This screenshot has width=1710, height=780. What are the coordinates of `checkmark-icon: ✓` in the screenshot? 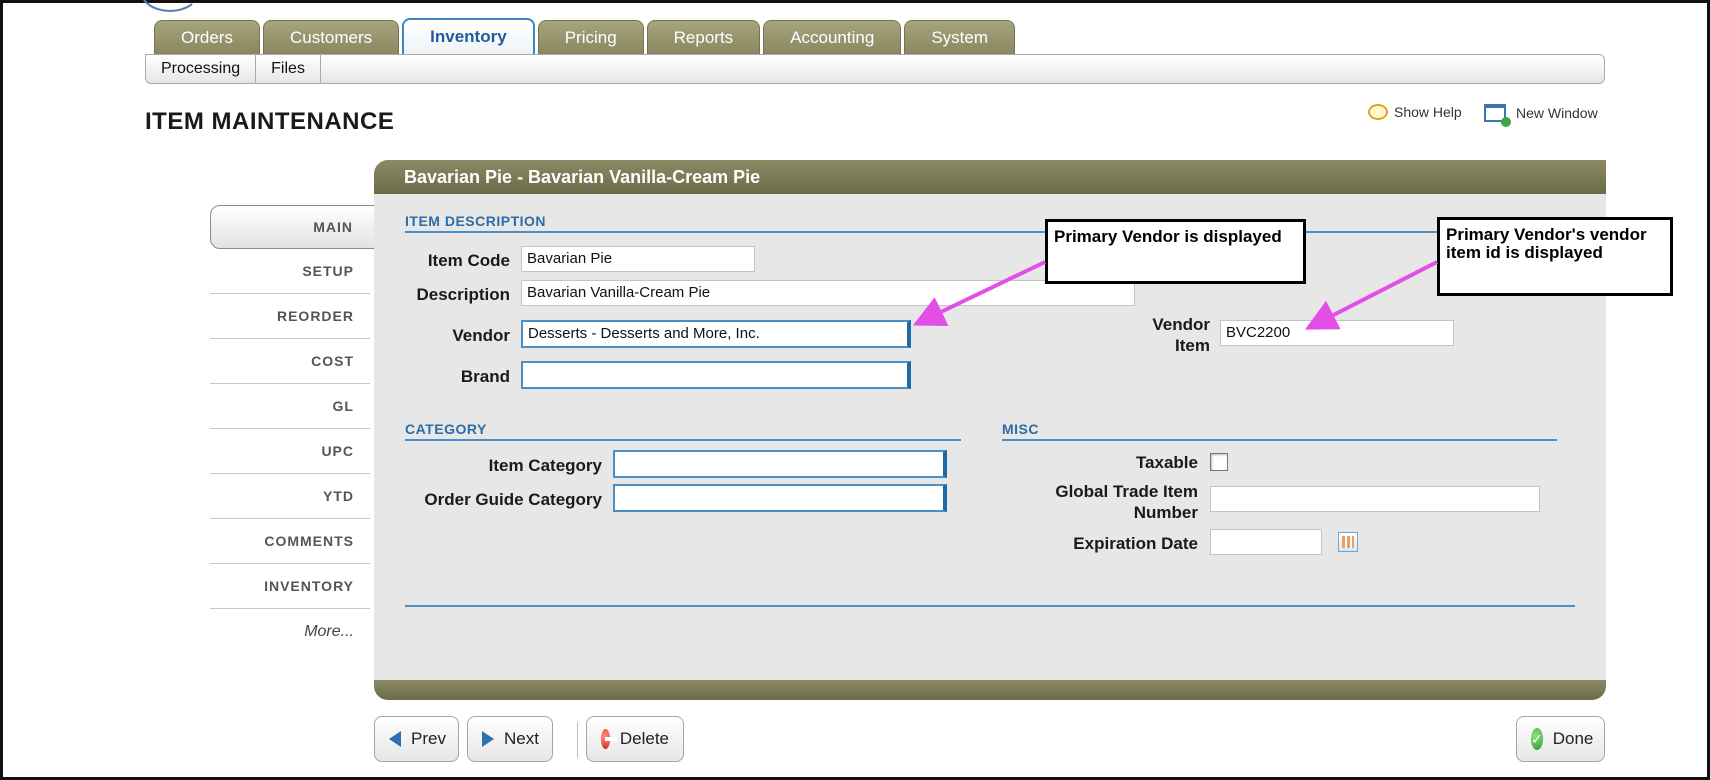 It's located at (1537, 739).